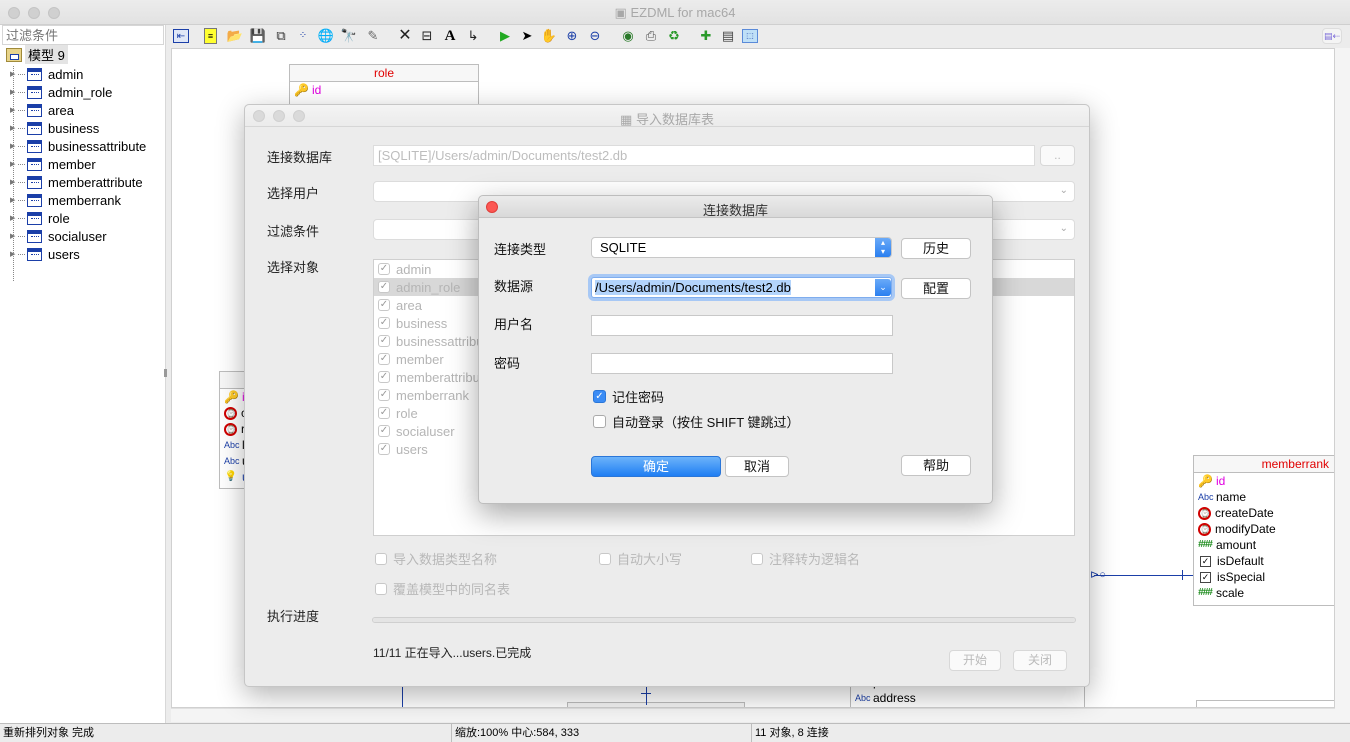 Image resolution: width=1350 pixels, height=742 pixels. Describe the element at coordinates (936, 288) in the screenshot. I see `config-button: 配置` at that location.